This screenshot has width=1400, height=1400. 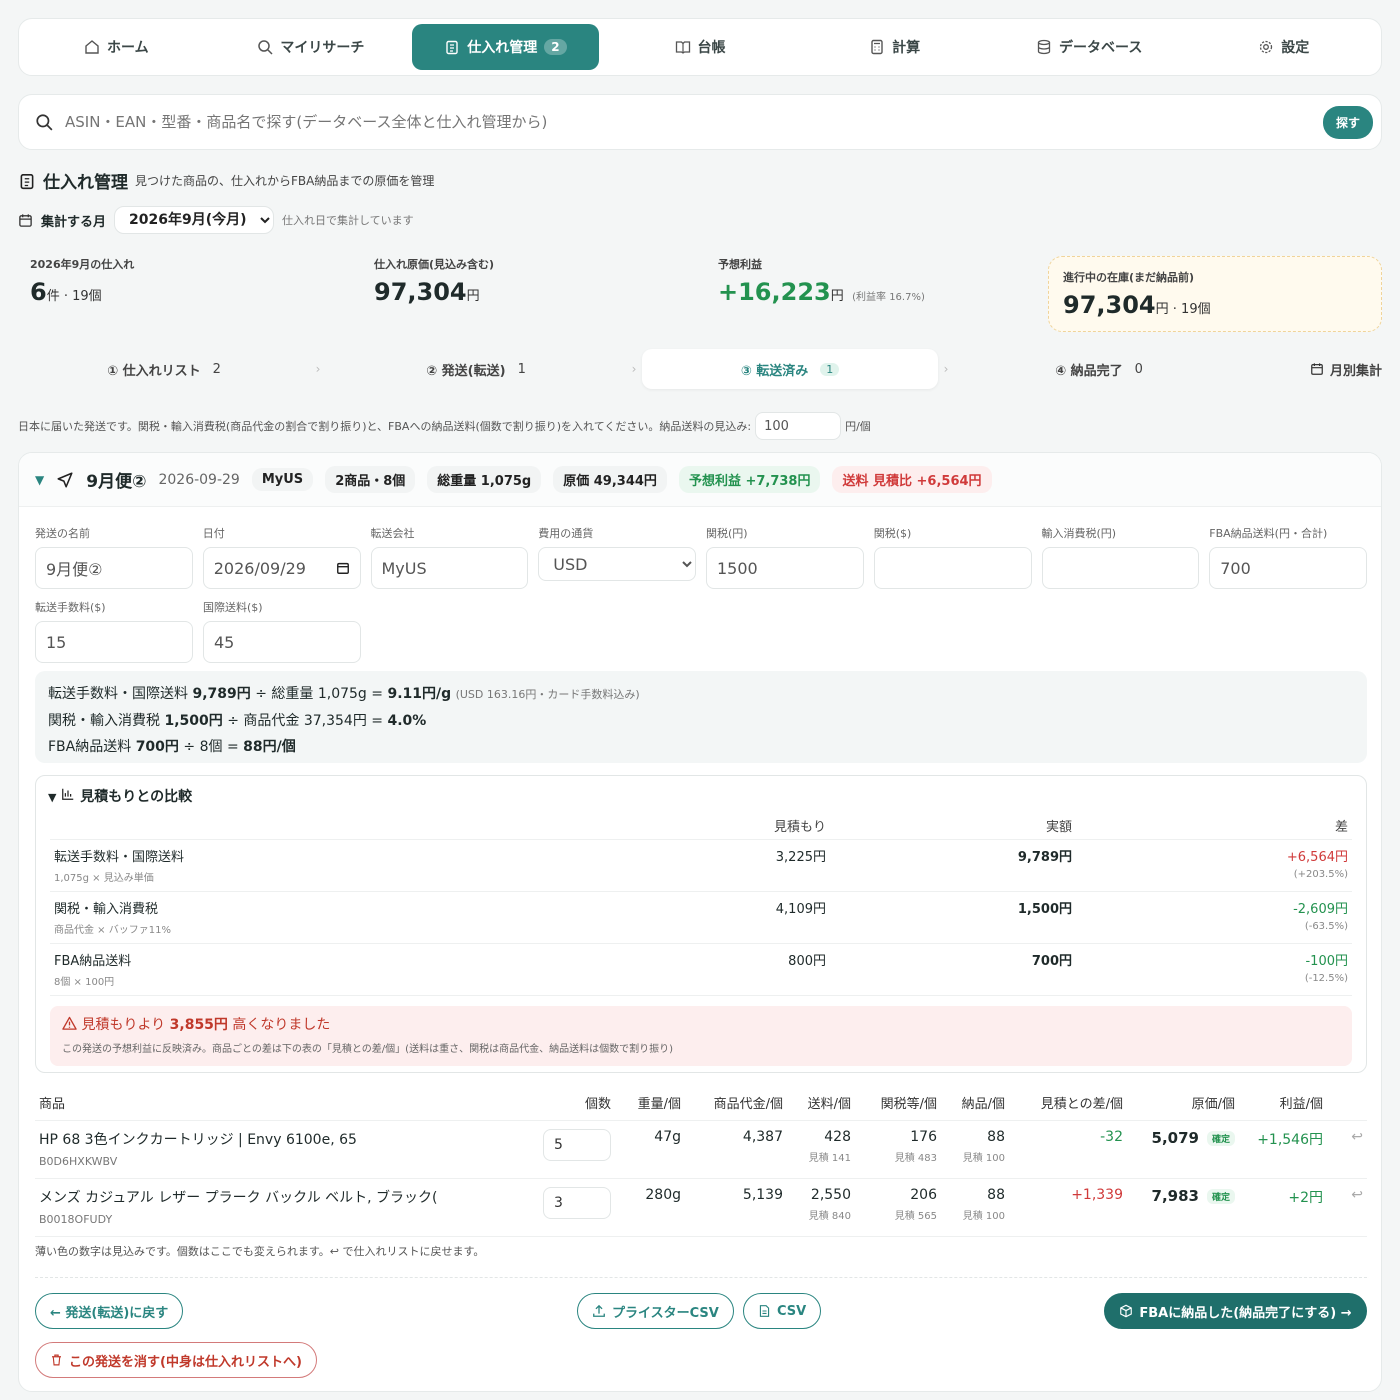 What do you see at coordinates (1235, 1311) in the screenshot?
I see `fba-delivered-button: FBAに納品した(納品完了にする) →` at bounding box center [1235, 1311].